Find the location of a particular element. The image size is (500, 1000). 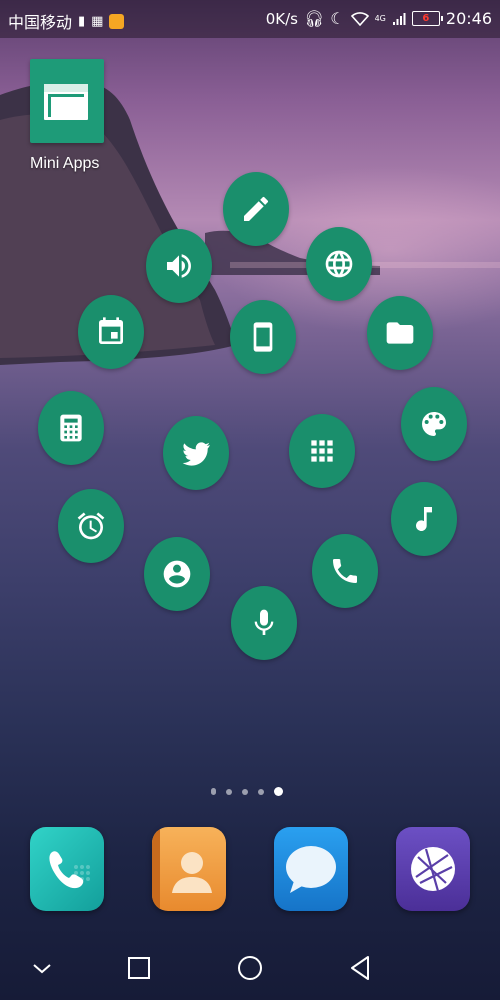

twitter-bubble is located at coordinates (196, 453).